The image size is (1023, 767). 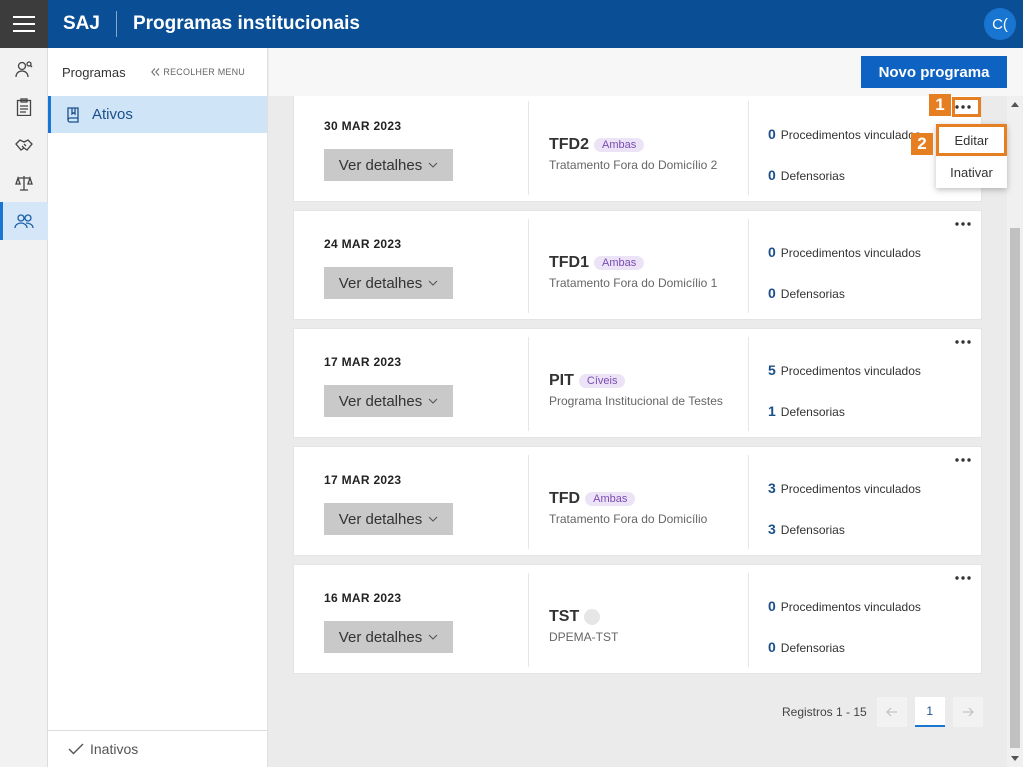 I want to click on rail-item-person-search, so click(x=24, y=69).